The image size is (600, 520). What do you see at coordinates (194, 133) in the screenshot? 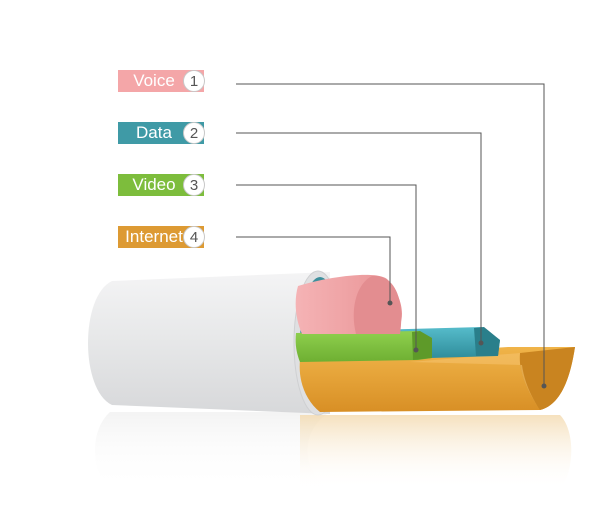
I see `data-number-badge: 2` at bounding box center [194, 133].